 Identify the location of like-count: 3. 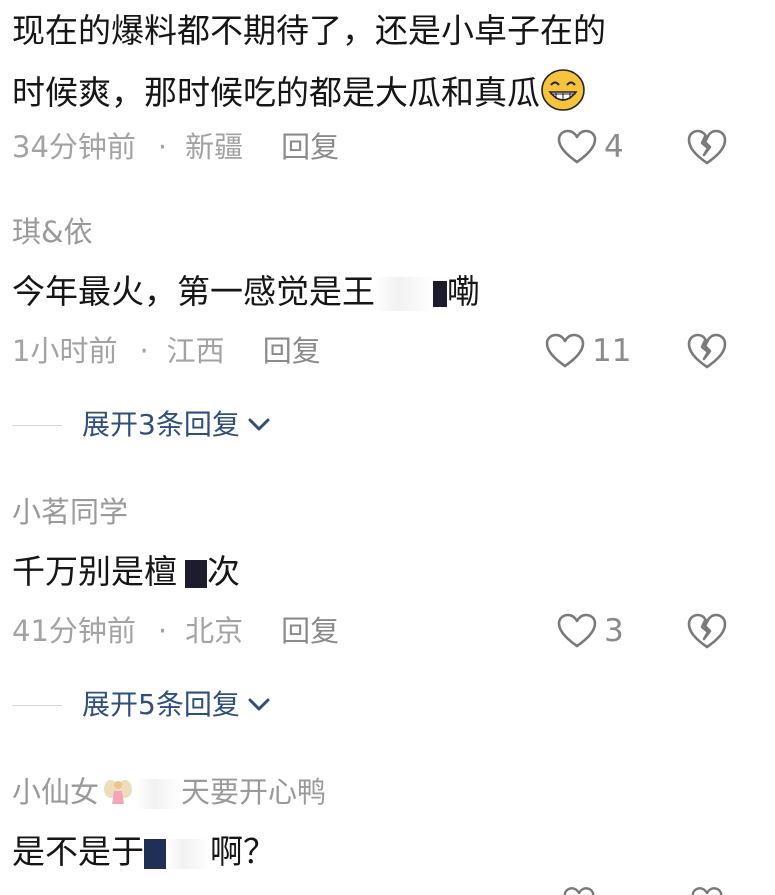
(614, 631).